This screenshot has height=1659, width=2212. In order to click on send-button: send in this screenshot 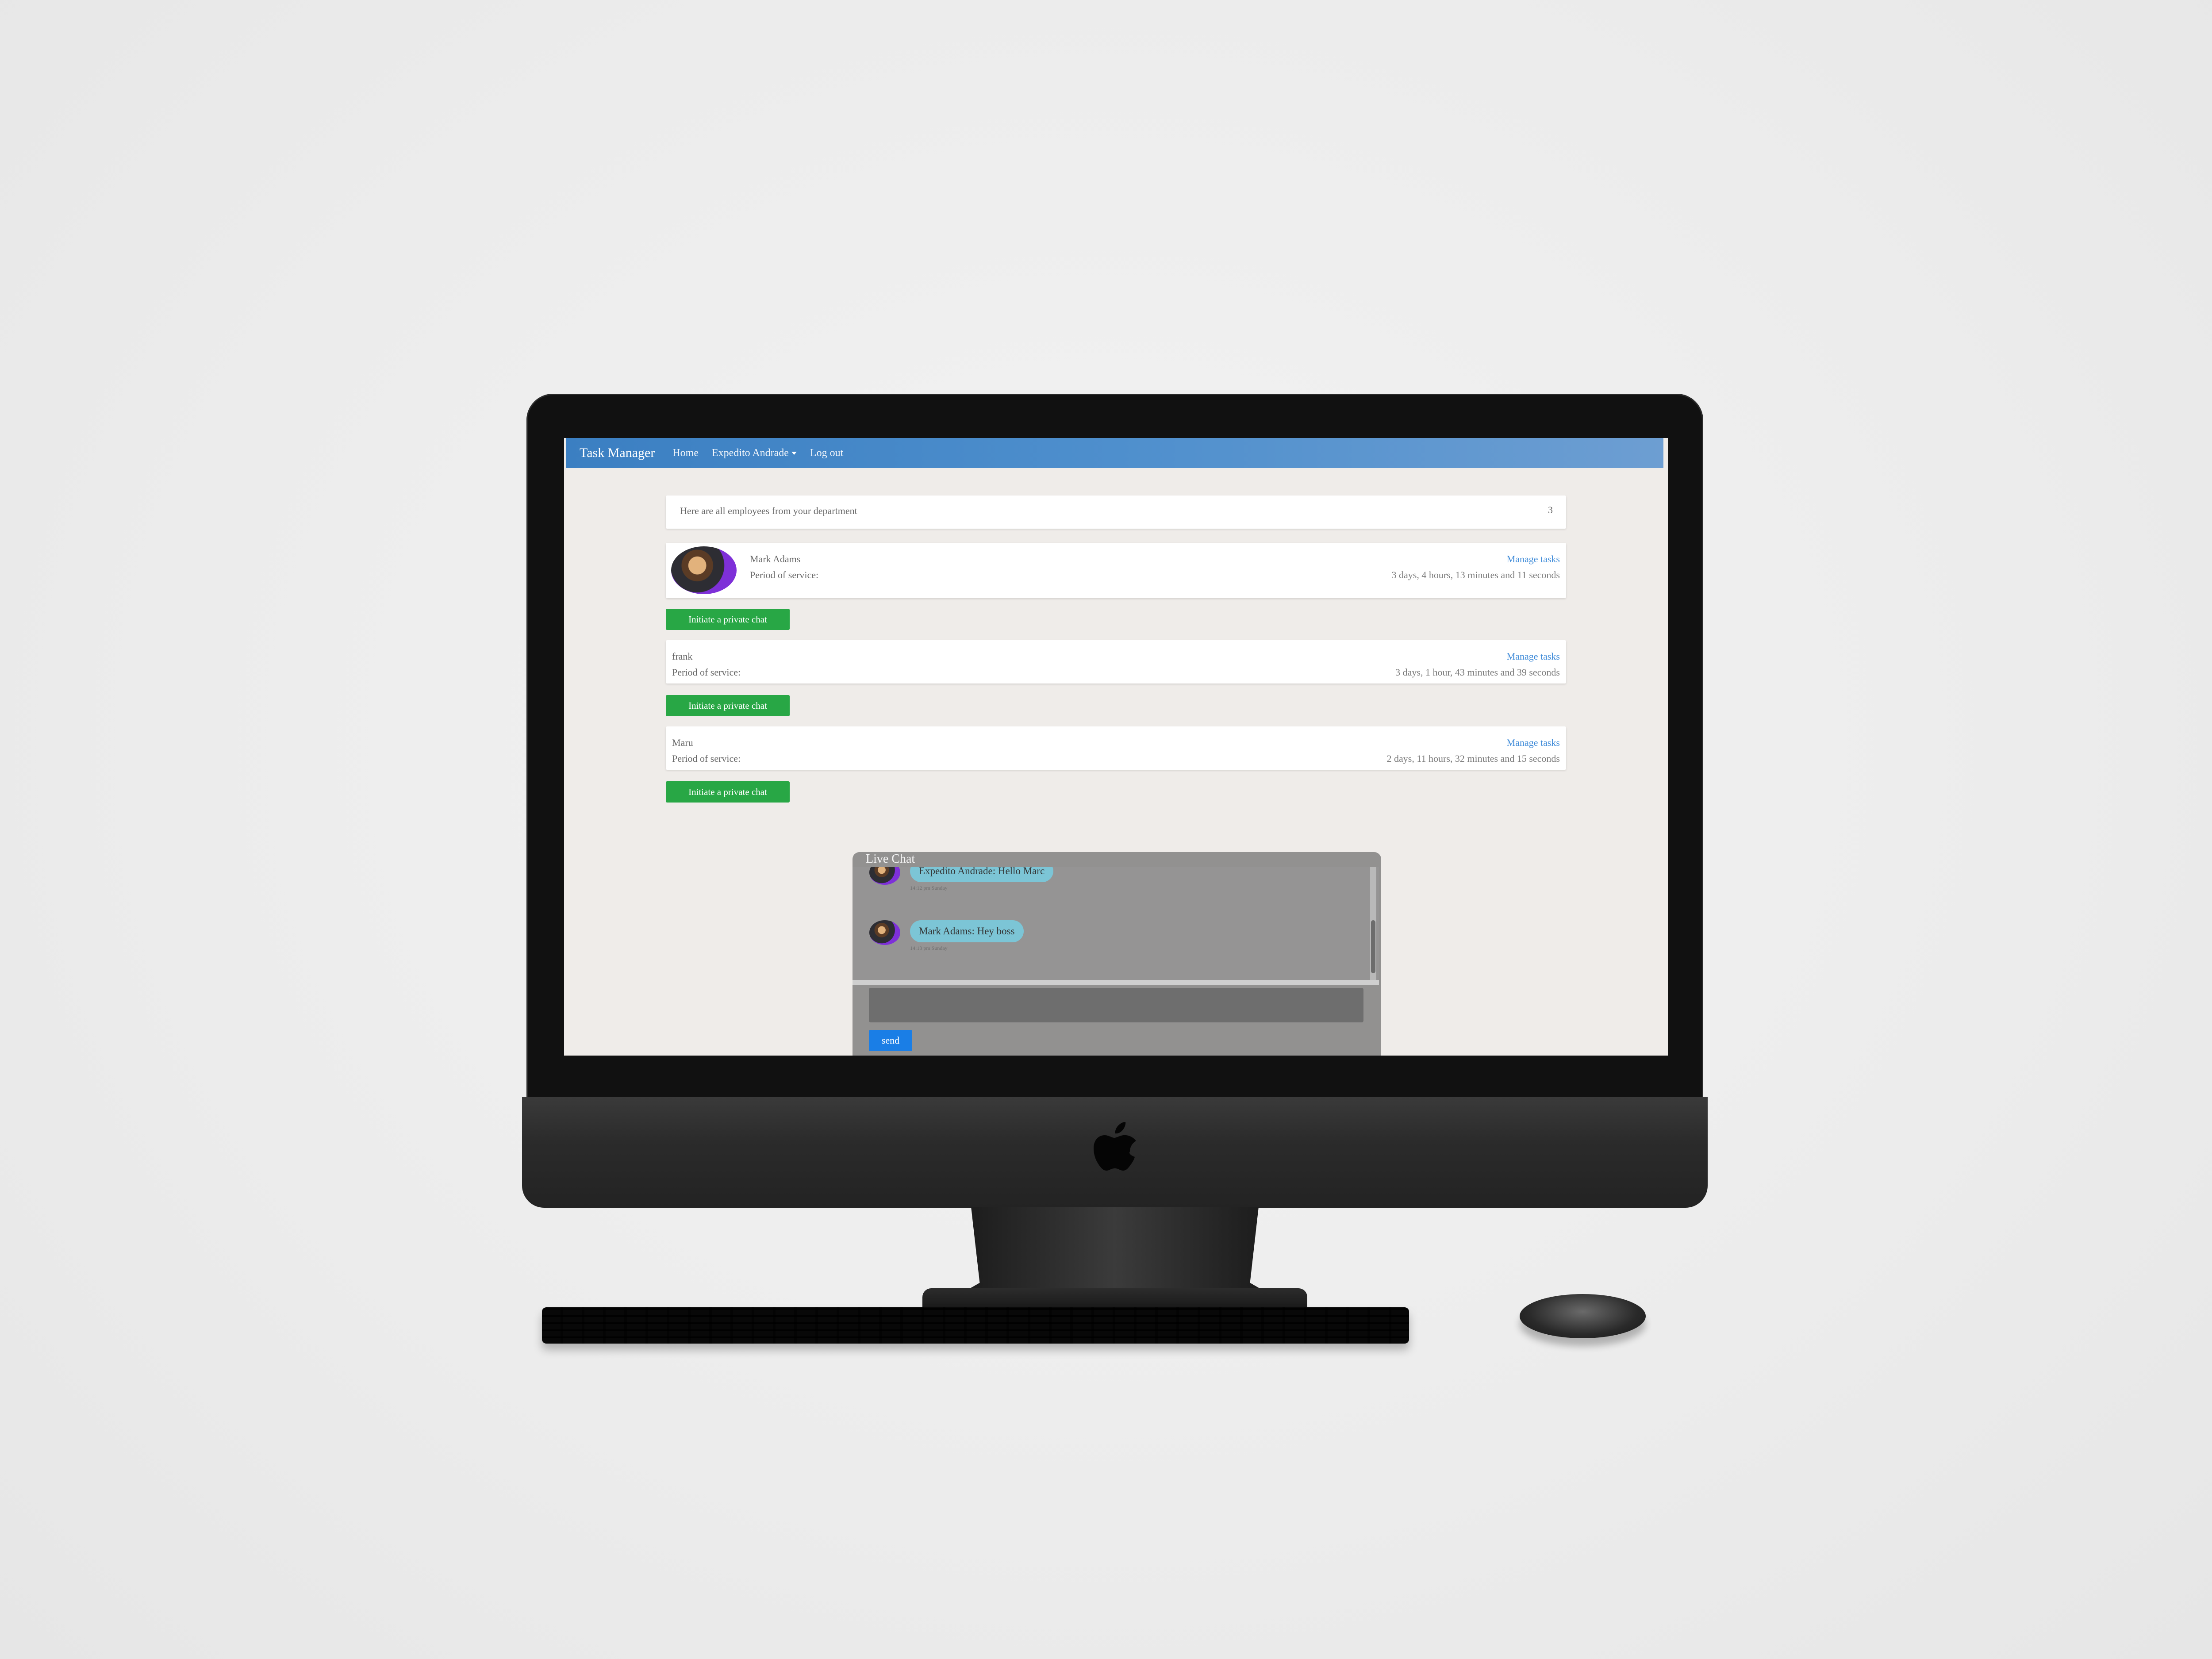, I will do `click(891, 1040)`.